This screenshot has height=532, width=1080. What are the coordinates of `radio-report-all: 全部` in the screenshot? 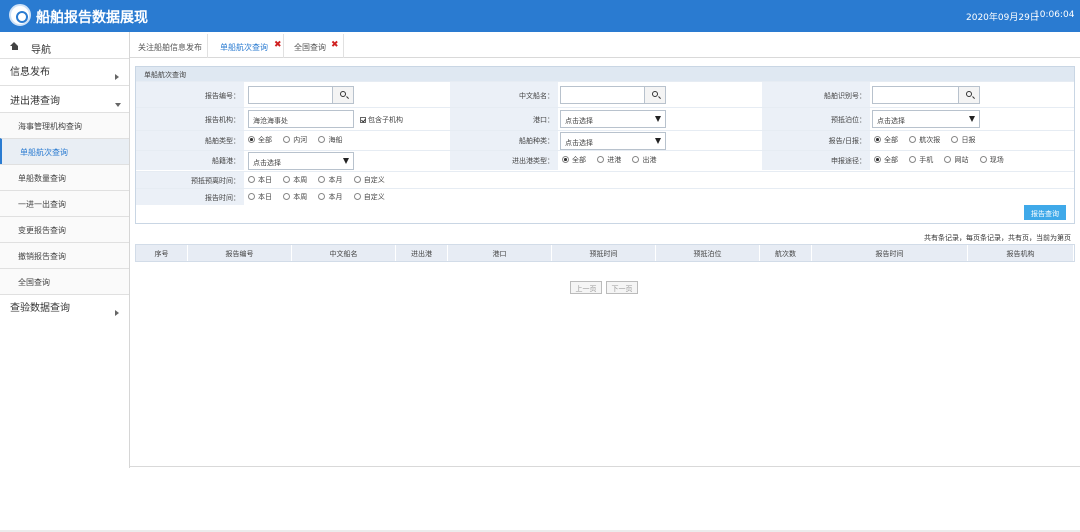 It's located at (886, 140).